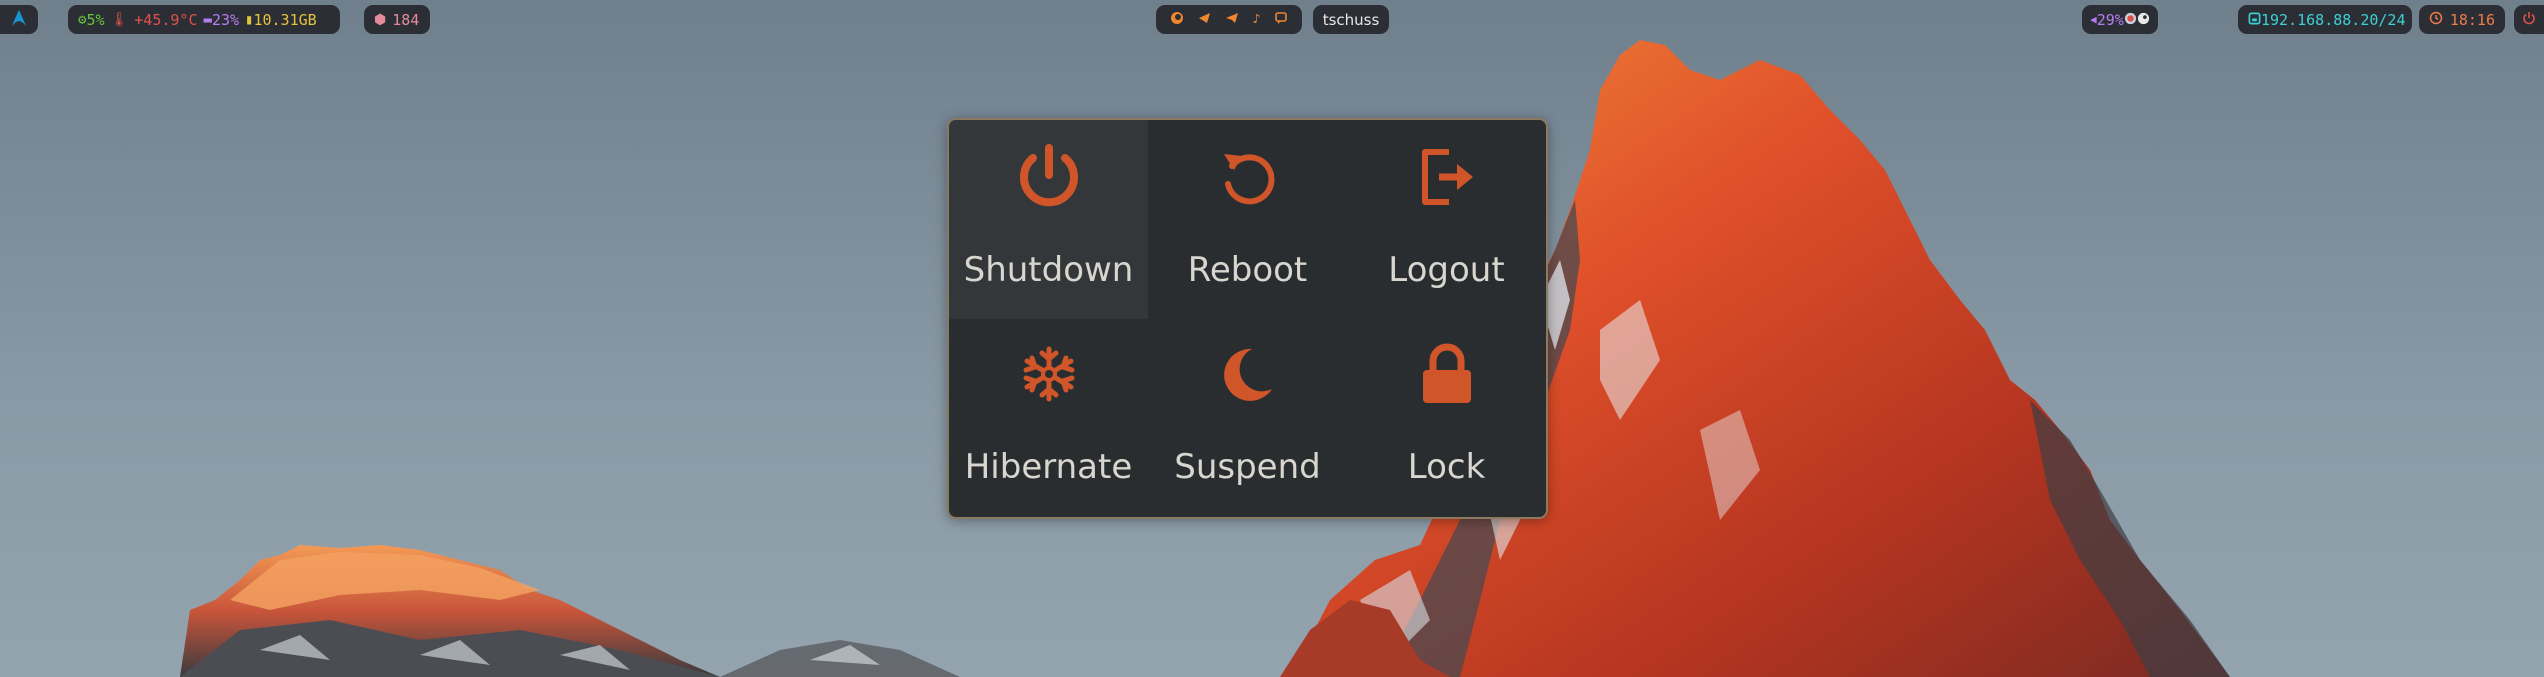 The width and height of the screenshot is (2544, 677). I want to click on cpu-usage: 5%, so click(95, 19).